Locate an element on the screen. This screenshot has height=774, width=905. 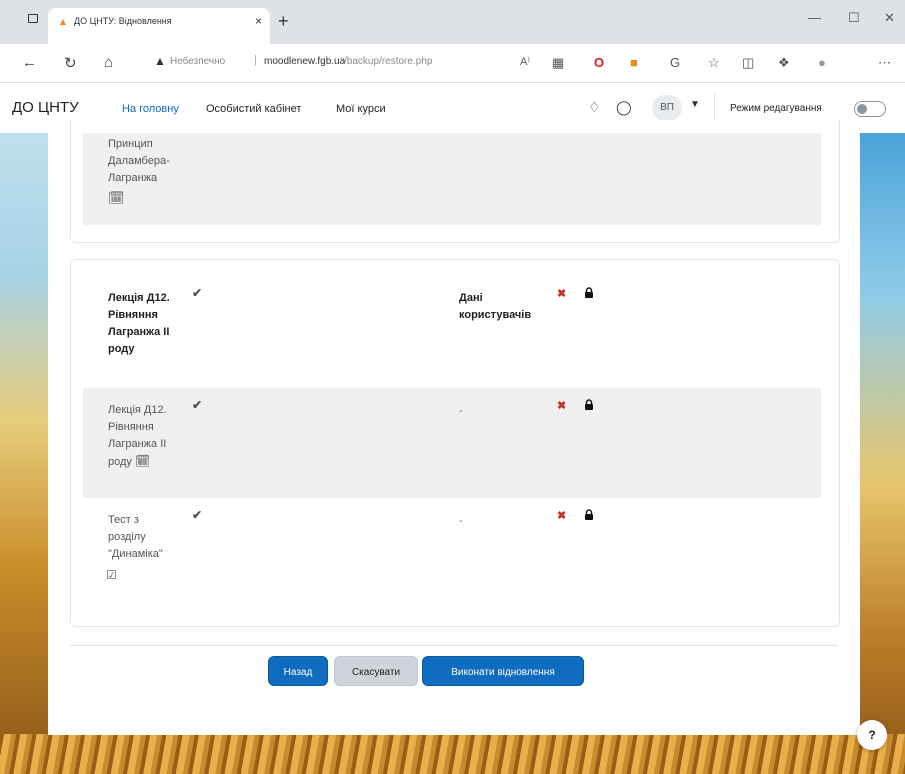
back-button: Назад is located at coordinates (298, 671).